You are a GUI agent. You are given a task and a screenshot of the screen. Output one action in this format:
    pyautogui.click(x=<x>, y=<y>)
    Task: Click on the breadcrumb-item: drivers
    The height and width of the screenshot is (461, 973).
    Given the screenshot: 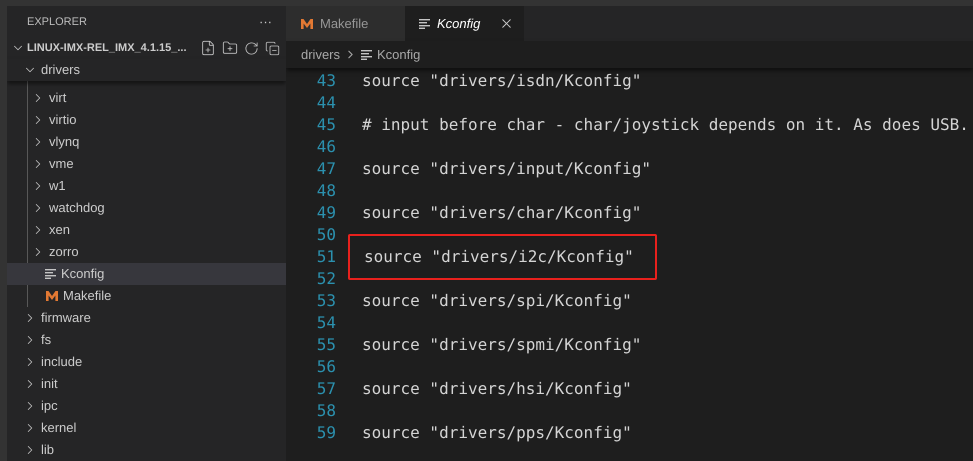 What is the action you would take?
    pyautogui.click(x=320, y=54)
    